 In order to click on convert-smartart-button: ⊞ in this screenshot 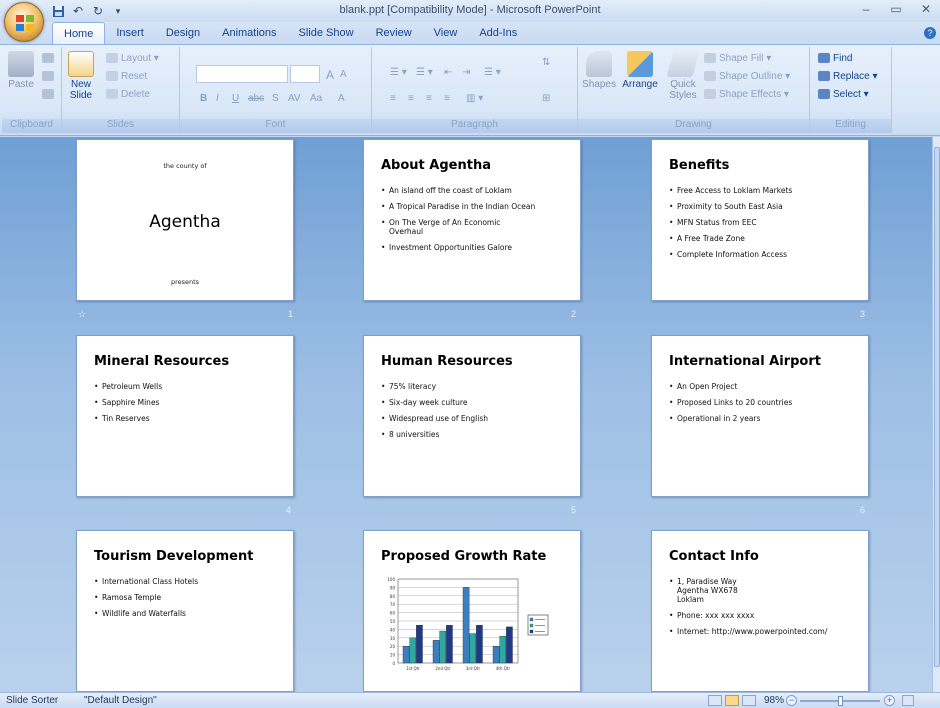, I will do `click(546, 98)`.